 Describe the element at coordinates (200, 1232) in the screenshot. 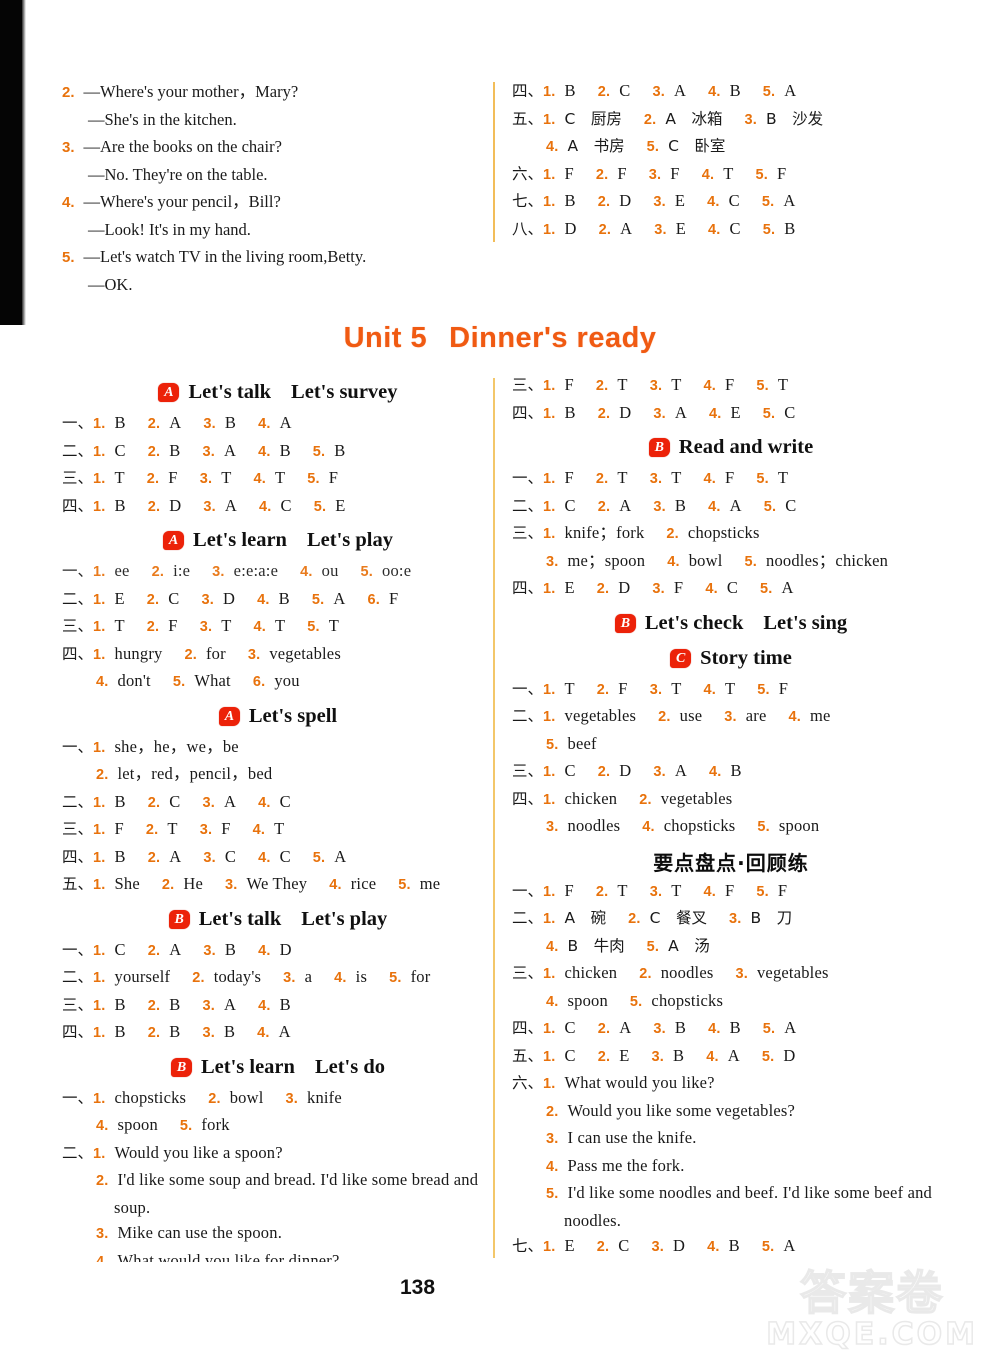

I see `answer-value: Mike can use the spoon.` at that location.